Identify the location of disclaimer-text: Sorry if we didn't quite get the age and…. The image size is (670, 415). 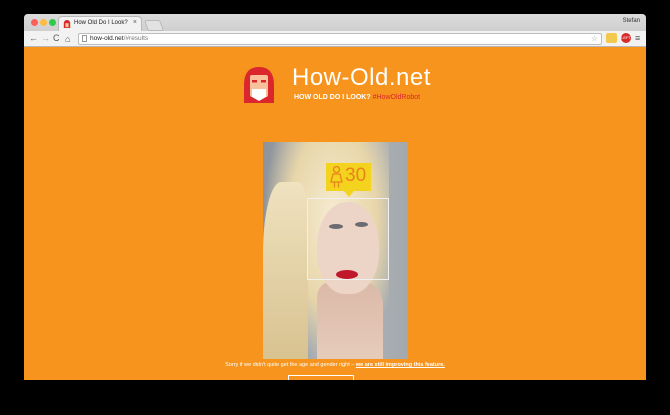
(335, 365).